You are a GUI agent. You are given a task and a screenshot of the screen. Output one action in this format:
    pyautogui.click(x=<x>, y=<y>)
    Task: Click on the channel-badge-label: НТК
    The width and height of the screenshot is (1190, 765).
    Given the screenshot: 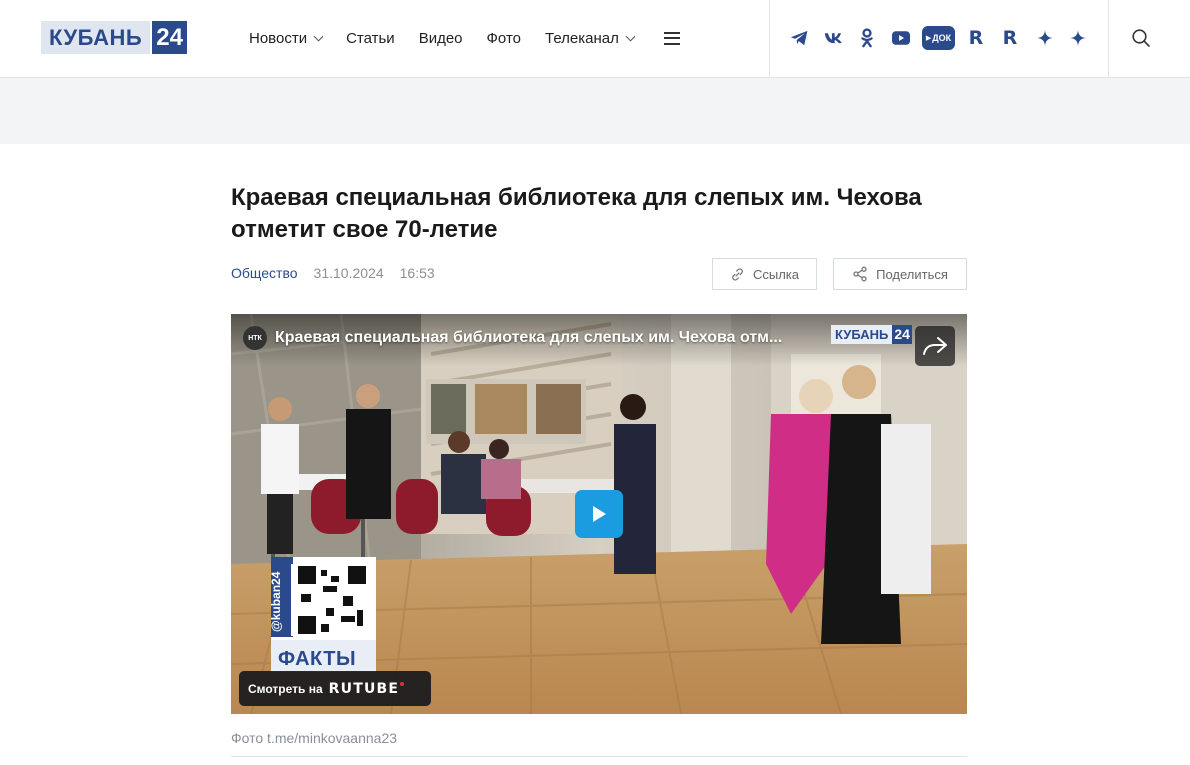 What is the action you would take?
    pyautogui.click(x=255, y=338)
    